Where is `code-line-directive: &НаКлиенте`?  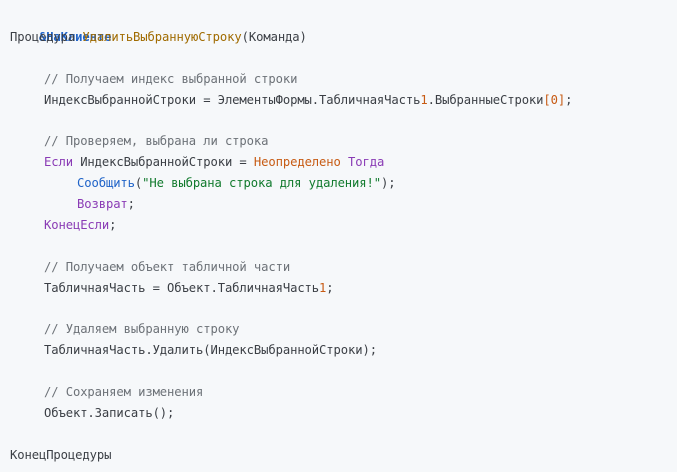 code-line-directive: &НаКлиенте is located at coordinates (343, 25).